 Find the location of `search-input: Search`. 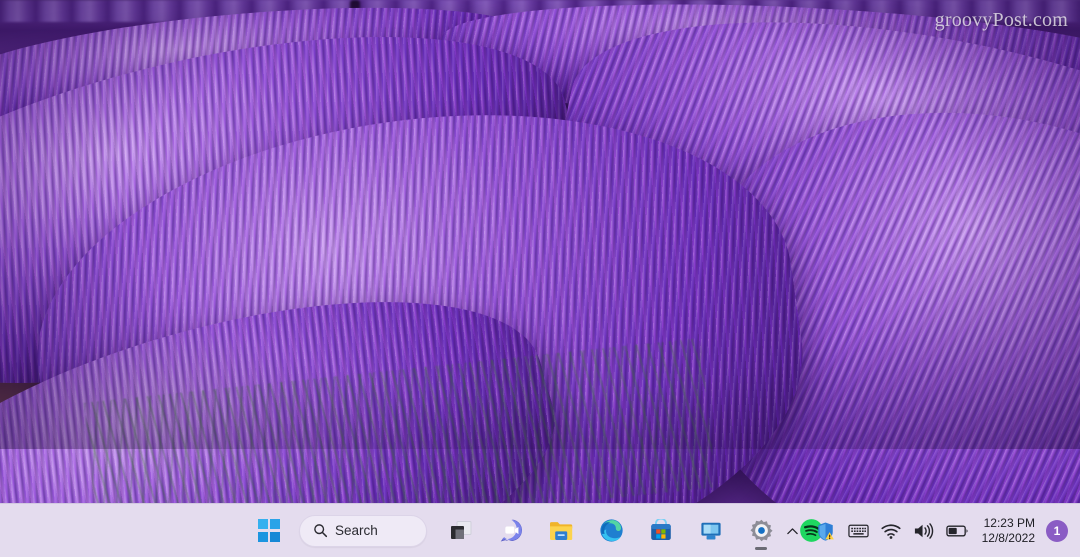

search-input: Search is located at coordinates (363, 530).